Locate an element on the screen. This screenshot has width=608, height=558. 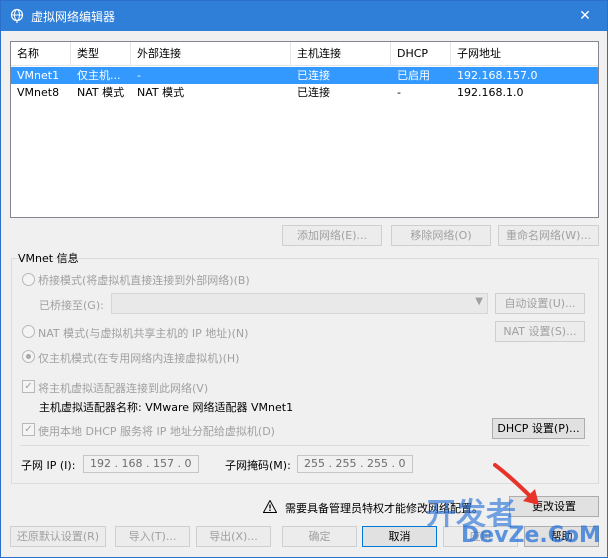
cell-type: NAT 模式 is located at coordinates (101, 92).